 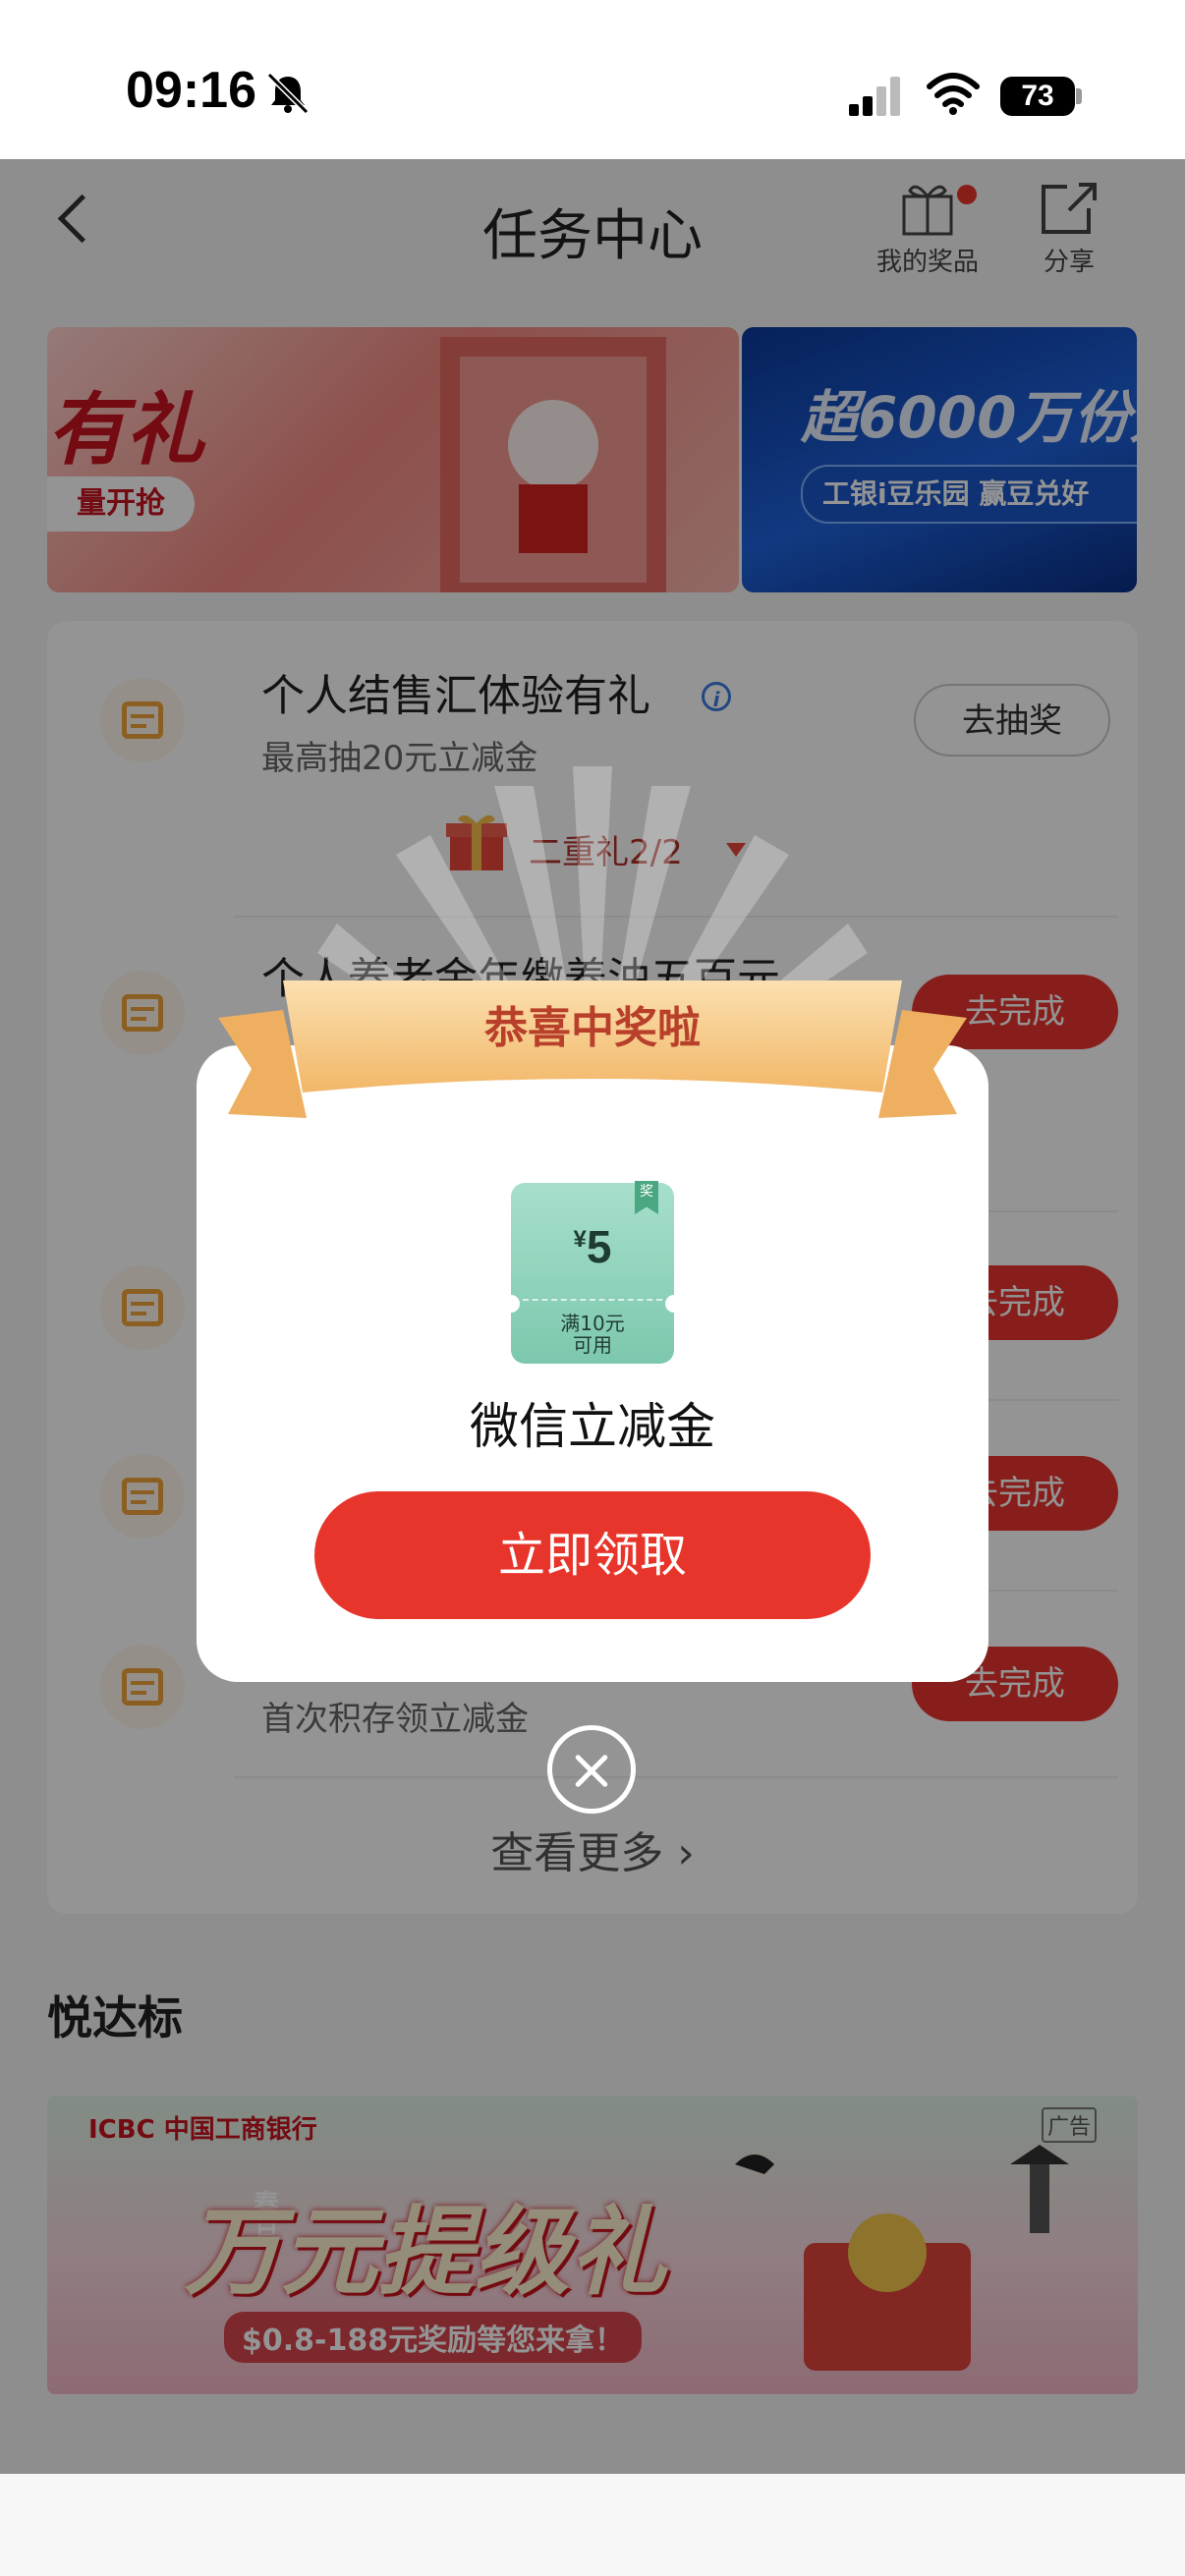 I want to click on coupon-condition-line-1: 满10元, so click(x=592, y=1323).